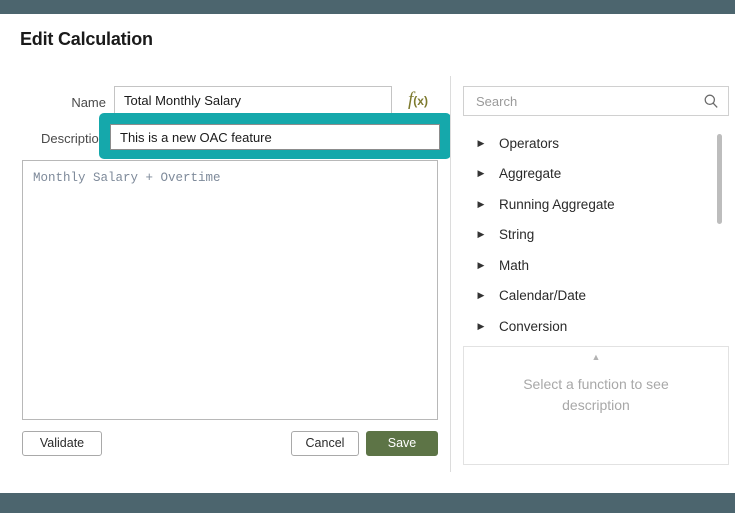  What do you see at coordinates (711, 101) in the screenshot?
I see `search-icon` at bounding box center [711, 101].